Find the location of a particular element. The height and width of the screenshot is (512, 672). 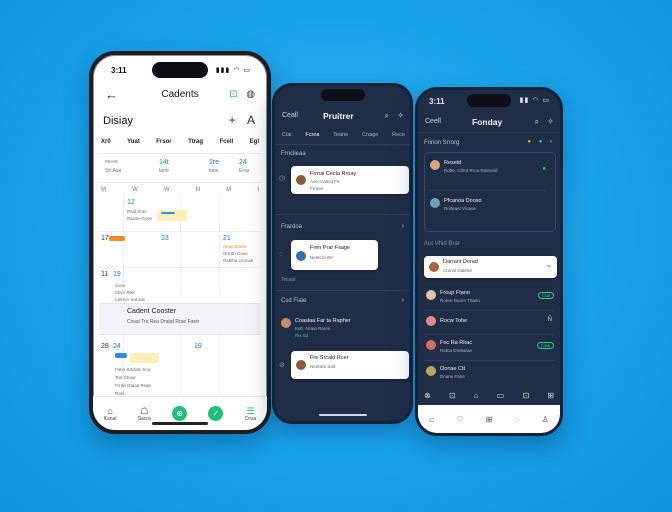

quick-icon: ⊞ is located at coordinates (550, 395).